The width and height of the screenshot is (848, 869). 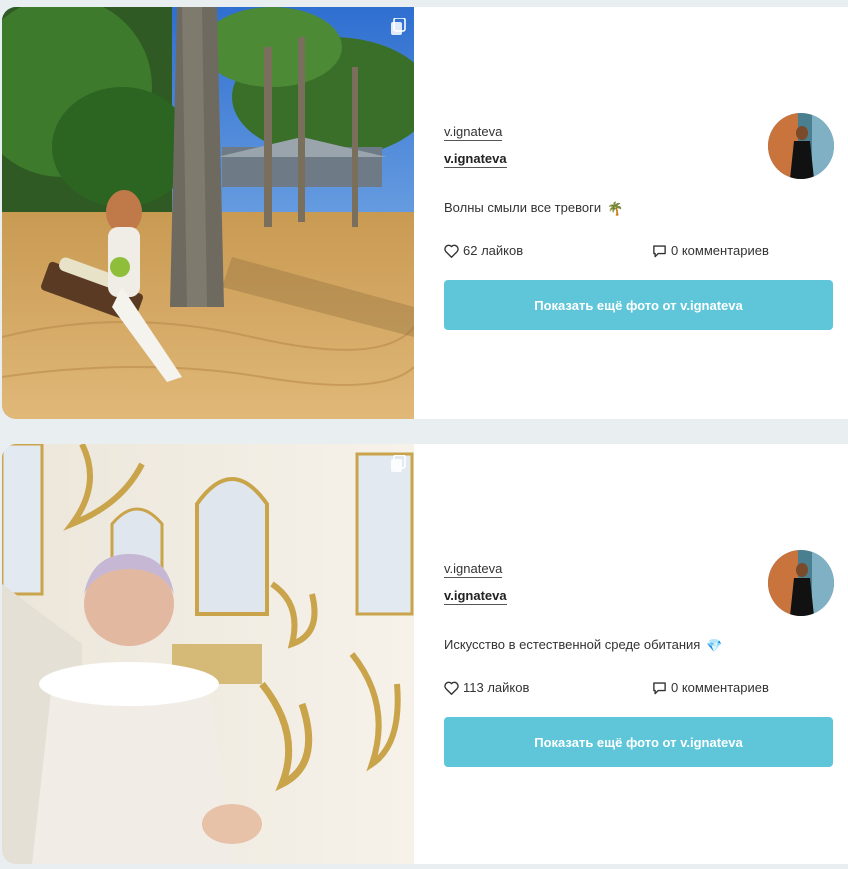 I want to click on likes-counter: 113 лайков, so click(x=486, y=687).